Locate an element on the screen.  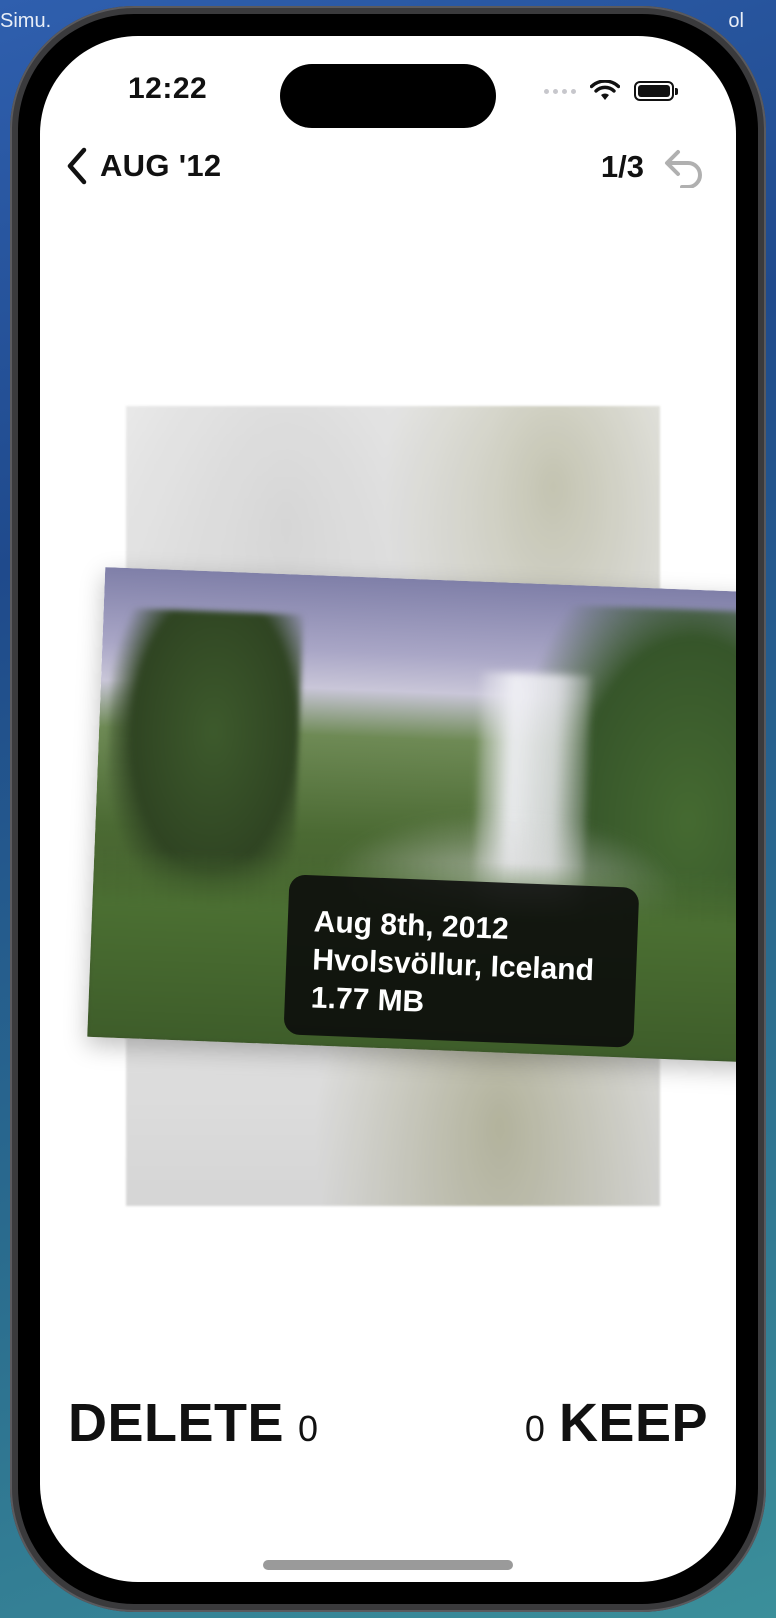
back-button-label: AUG '12 is located at coordinates (161, 165).